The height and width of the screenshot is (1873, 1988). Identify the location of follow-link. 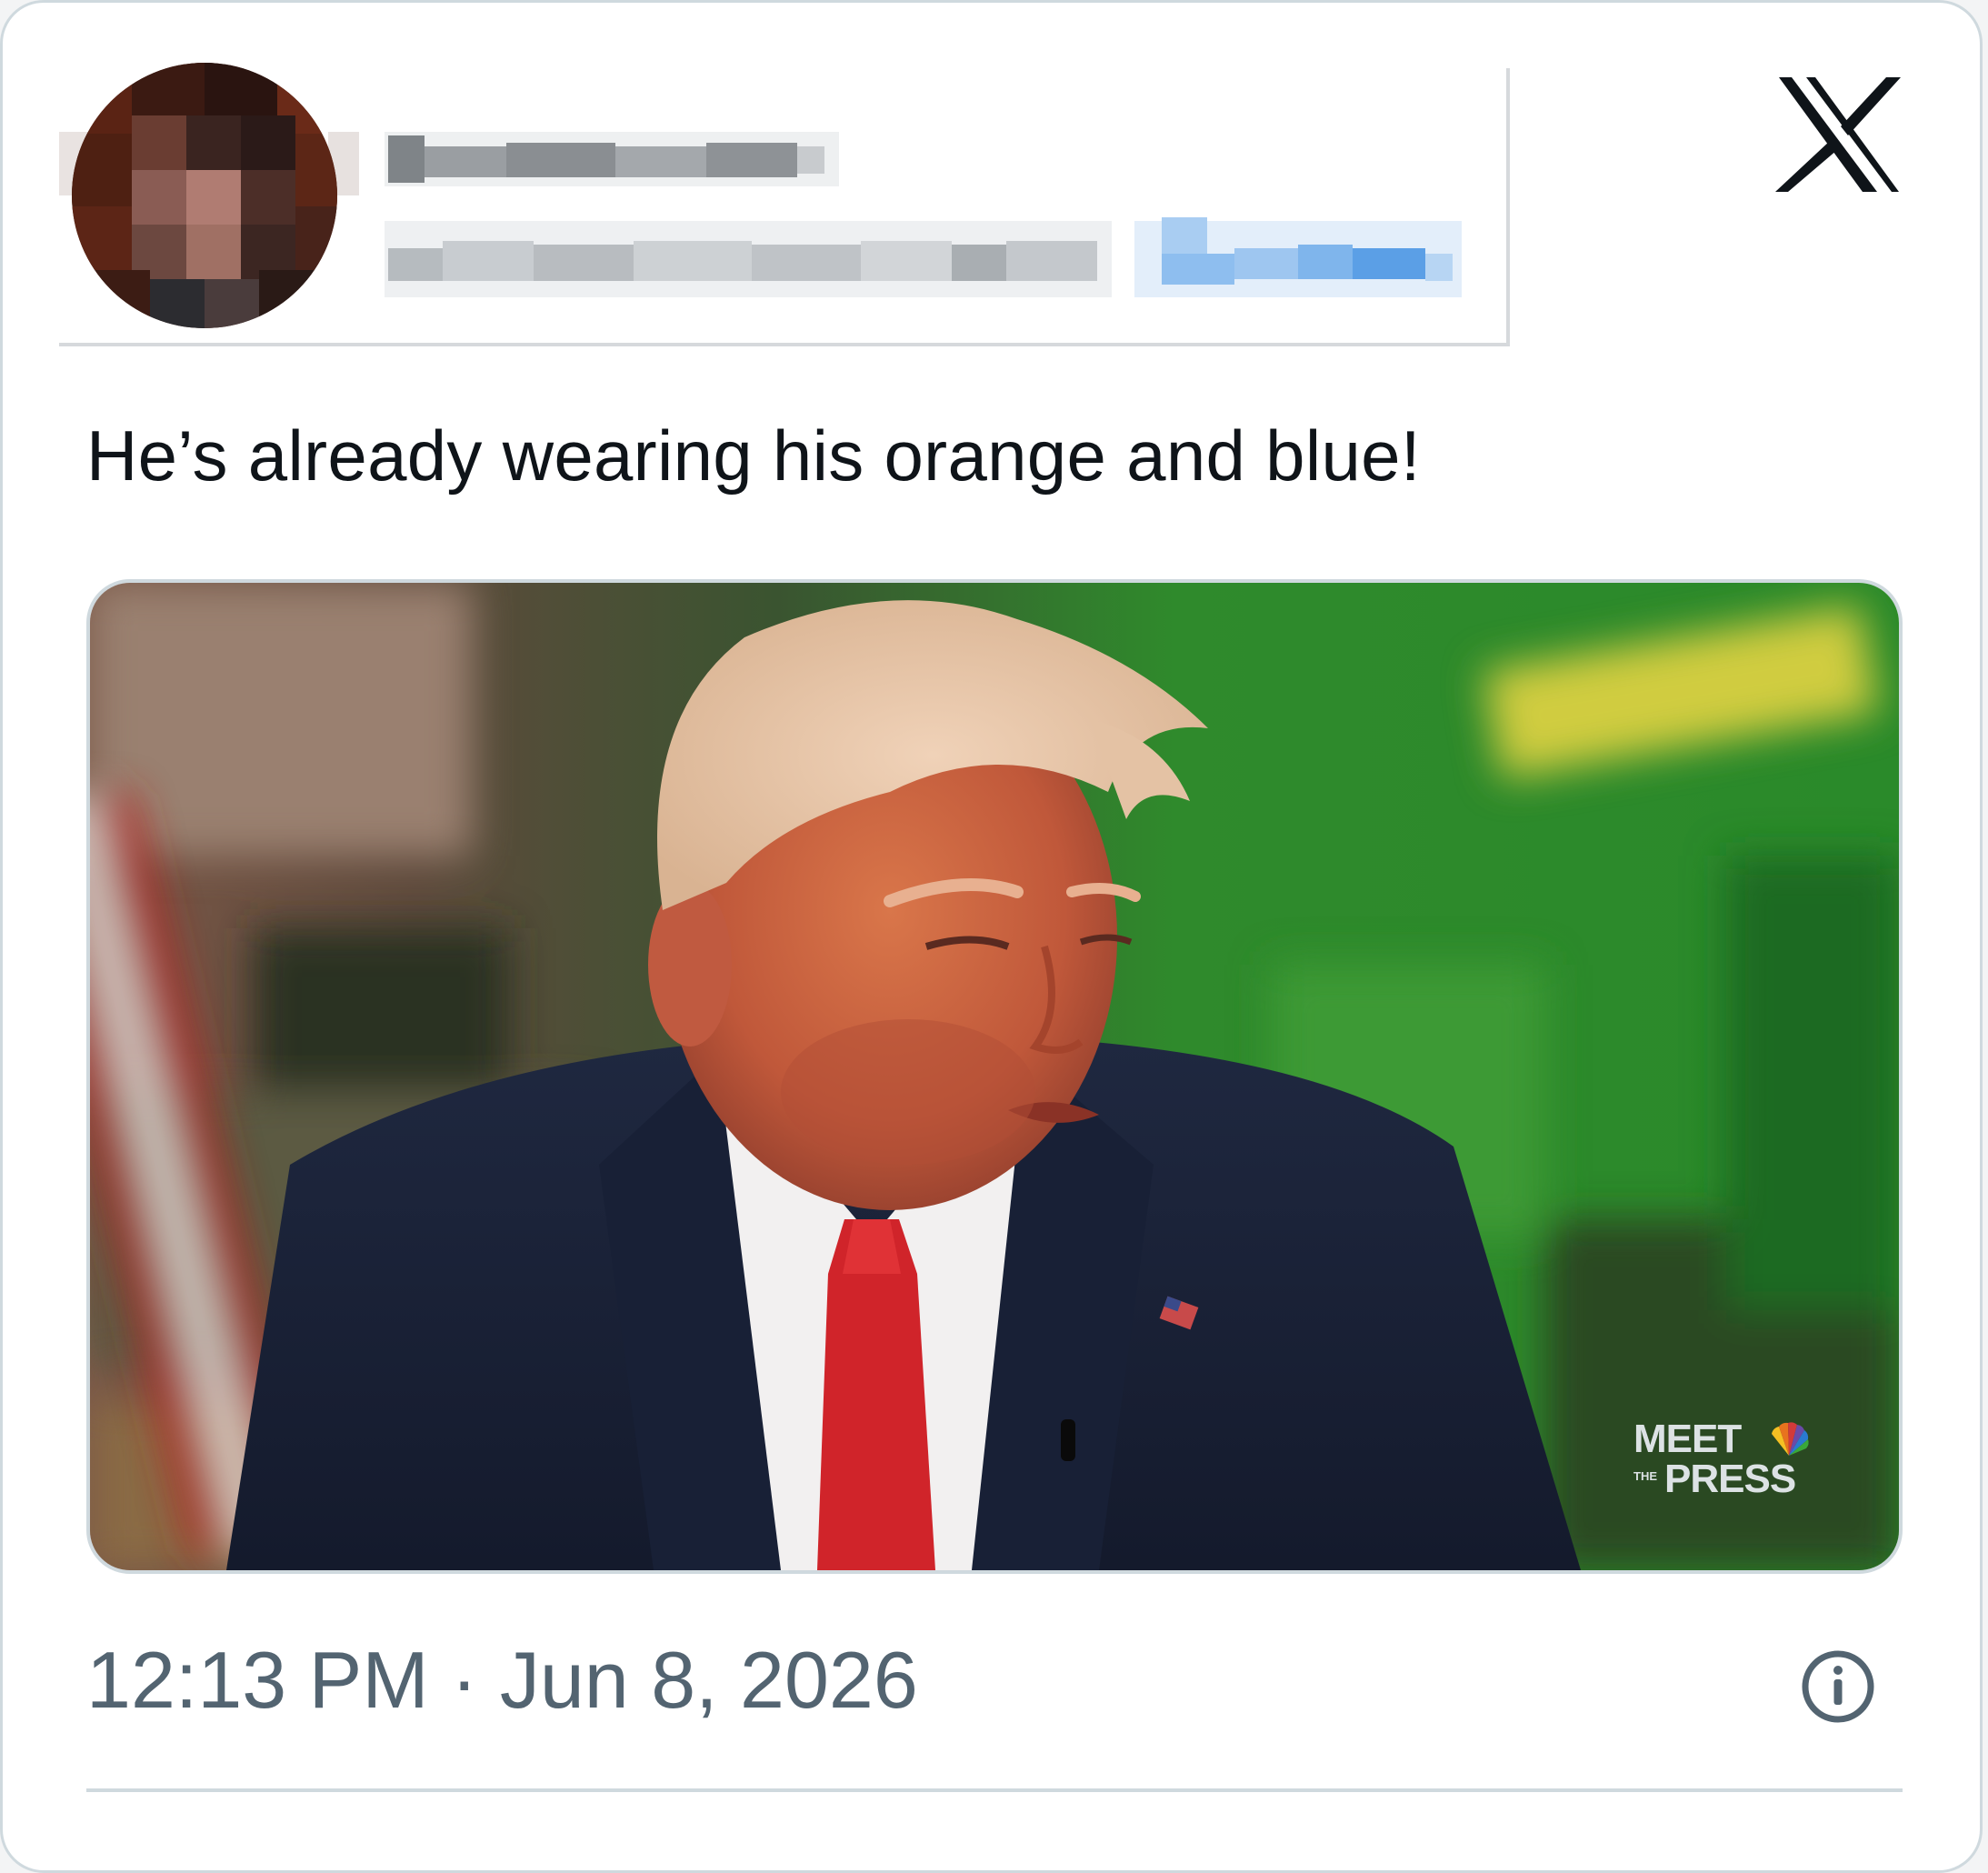
(1298, 259).